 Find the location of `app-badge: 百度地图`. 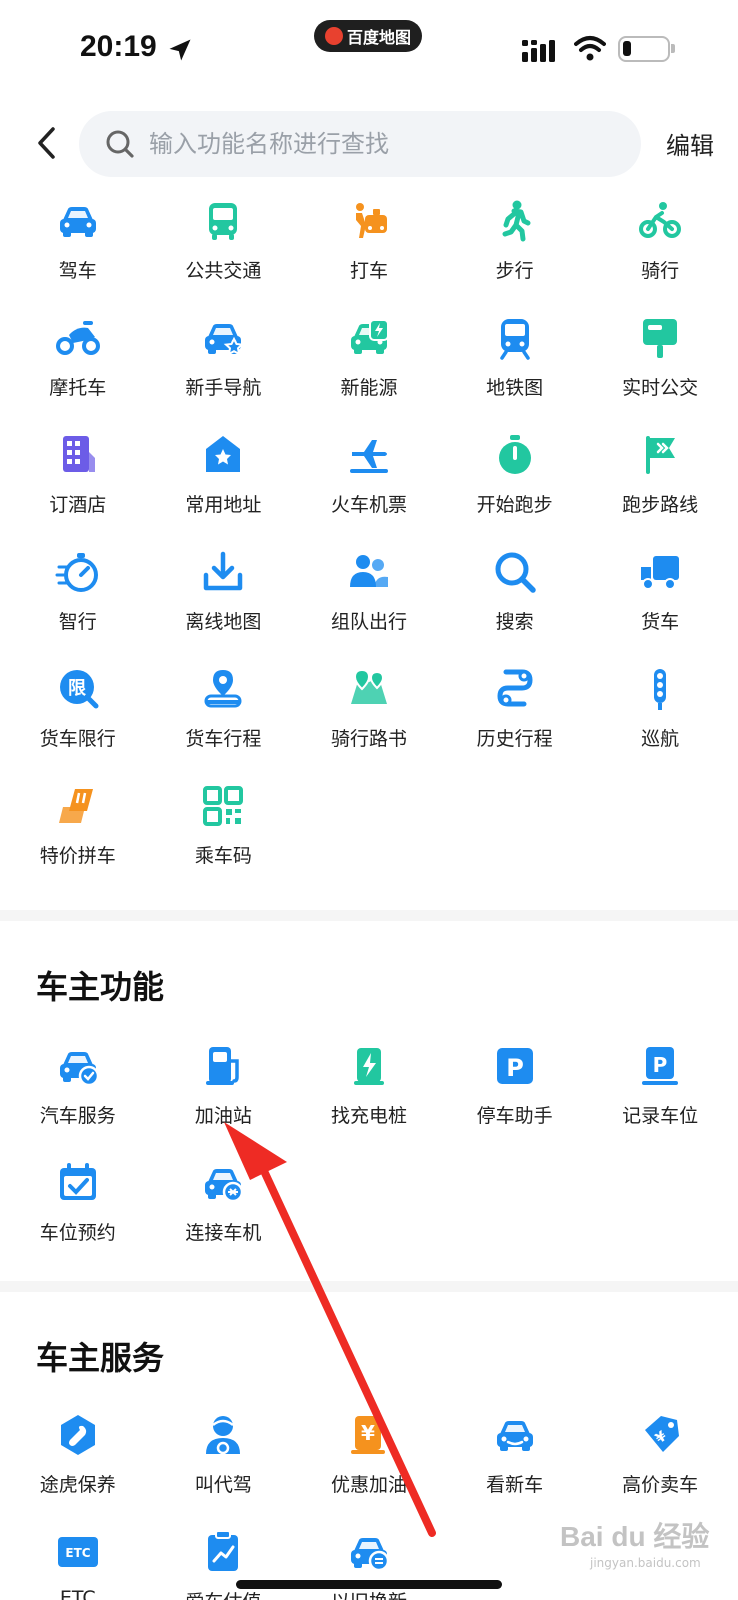

app-badge: 百度地图 is located at coordinates (368, 36).